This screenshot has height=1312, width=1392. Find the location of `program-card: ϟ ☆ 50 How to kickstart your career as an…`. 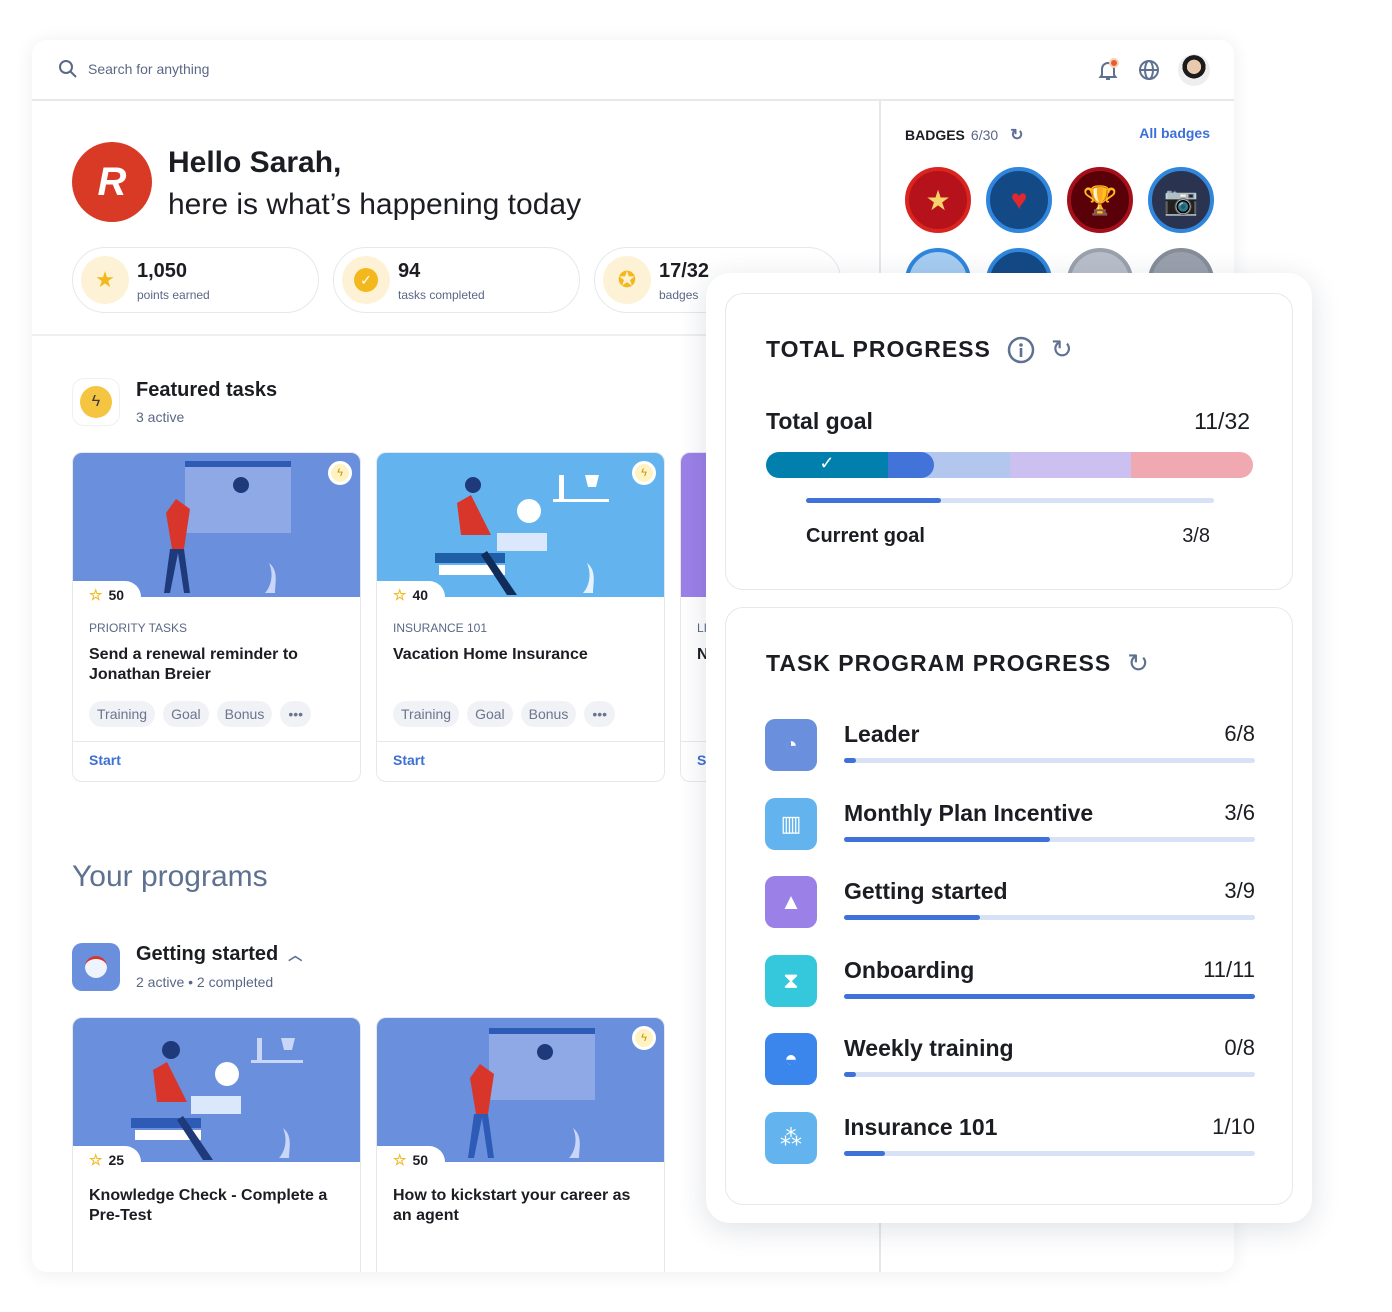

program-card: ϟ ☆ 50 How to kickstart your career as an… is located at coordinates (520, 1144).